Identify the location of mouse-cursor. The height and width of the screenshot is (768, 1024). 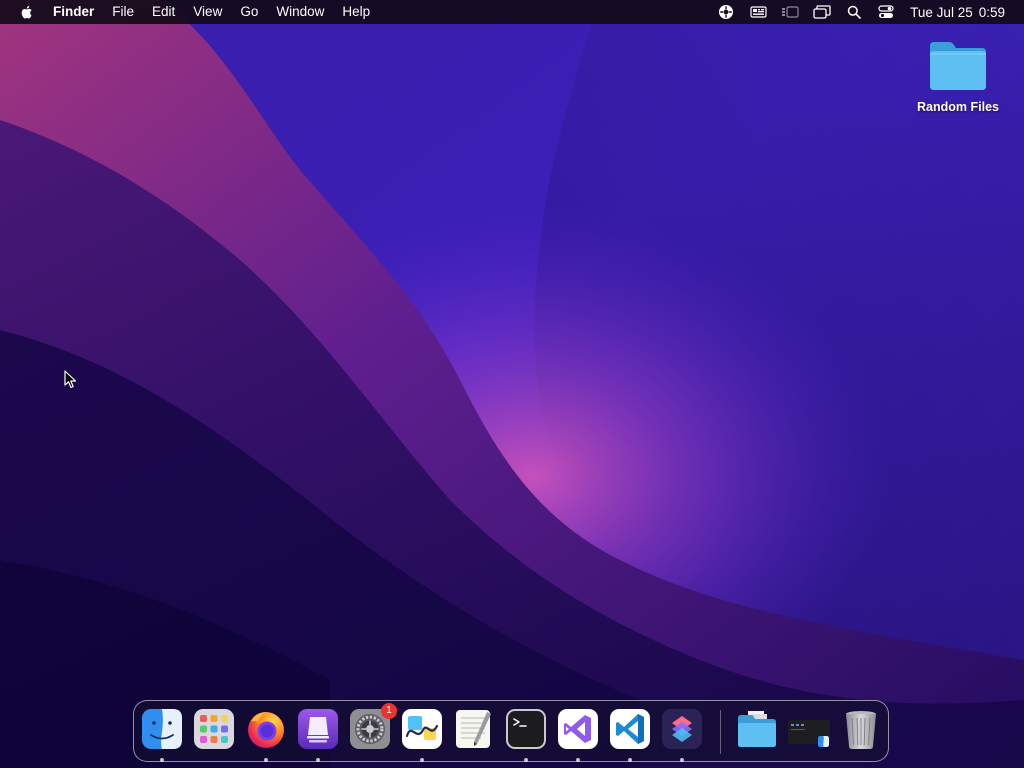
(70, 379).